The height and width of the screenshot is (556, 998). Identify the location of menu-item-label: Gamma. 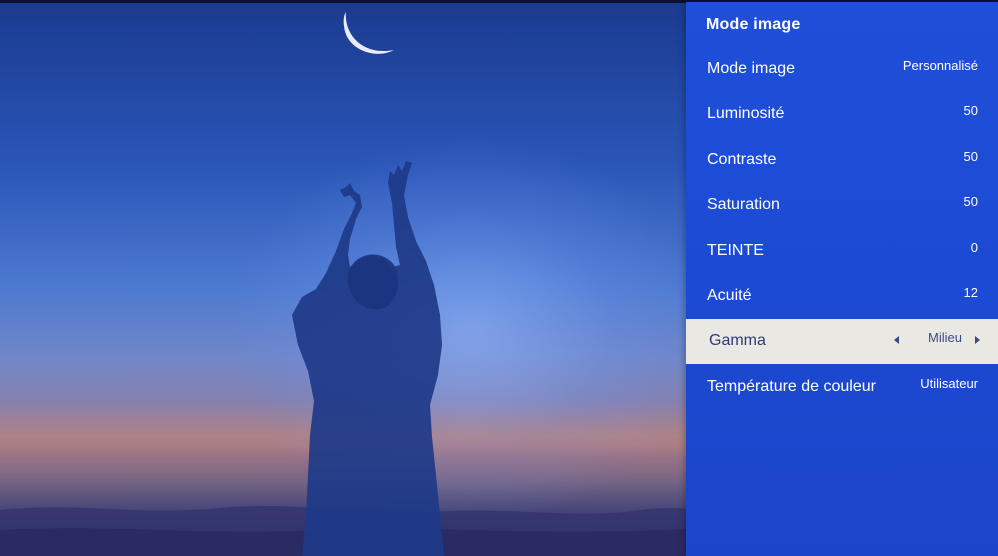
(737, 340).